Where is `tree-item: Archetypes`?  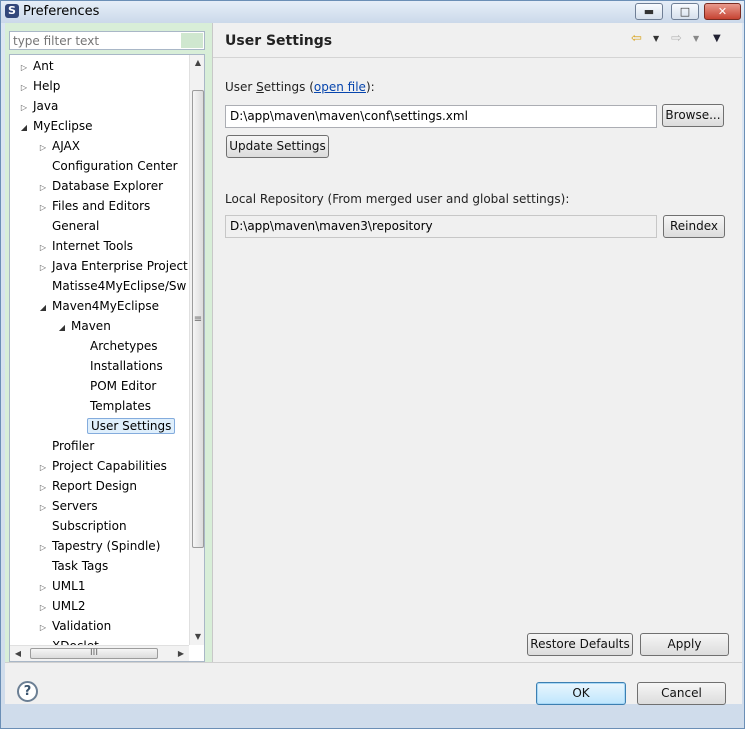
tree-item: Archetypes is located at coordinates (118, 346).